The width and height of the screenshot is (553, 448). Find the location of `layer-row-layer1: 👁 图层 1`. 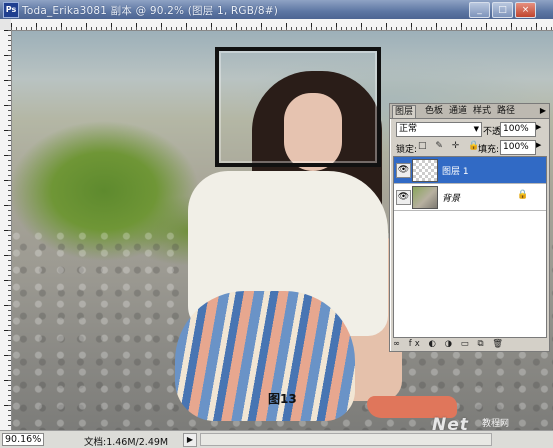

layer-row-layer1: 👁 图层 1 is located at coordinates (470, 170).